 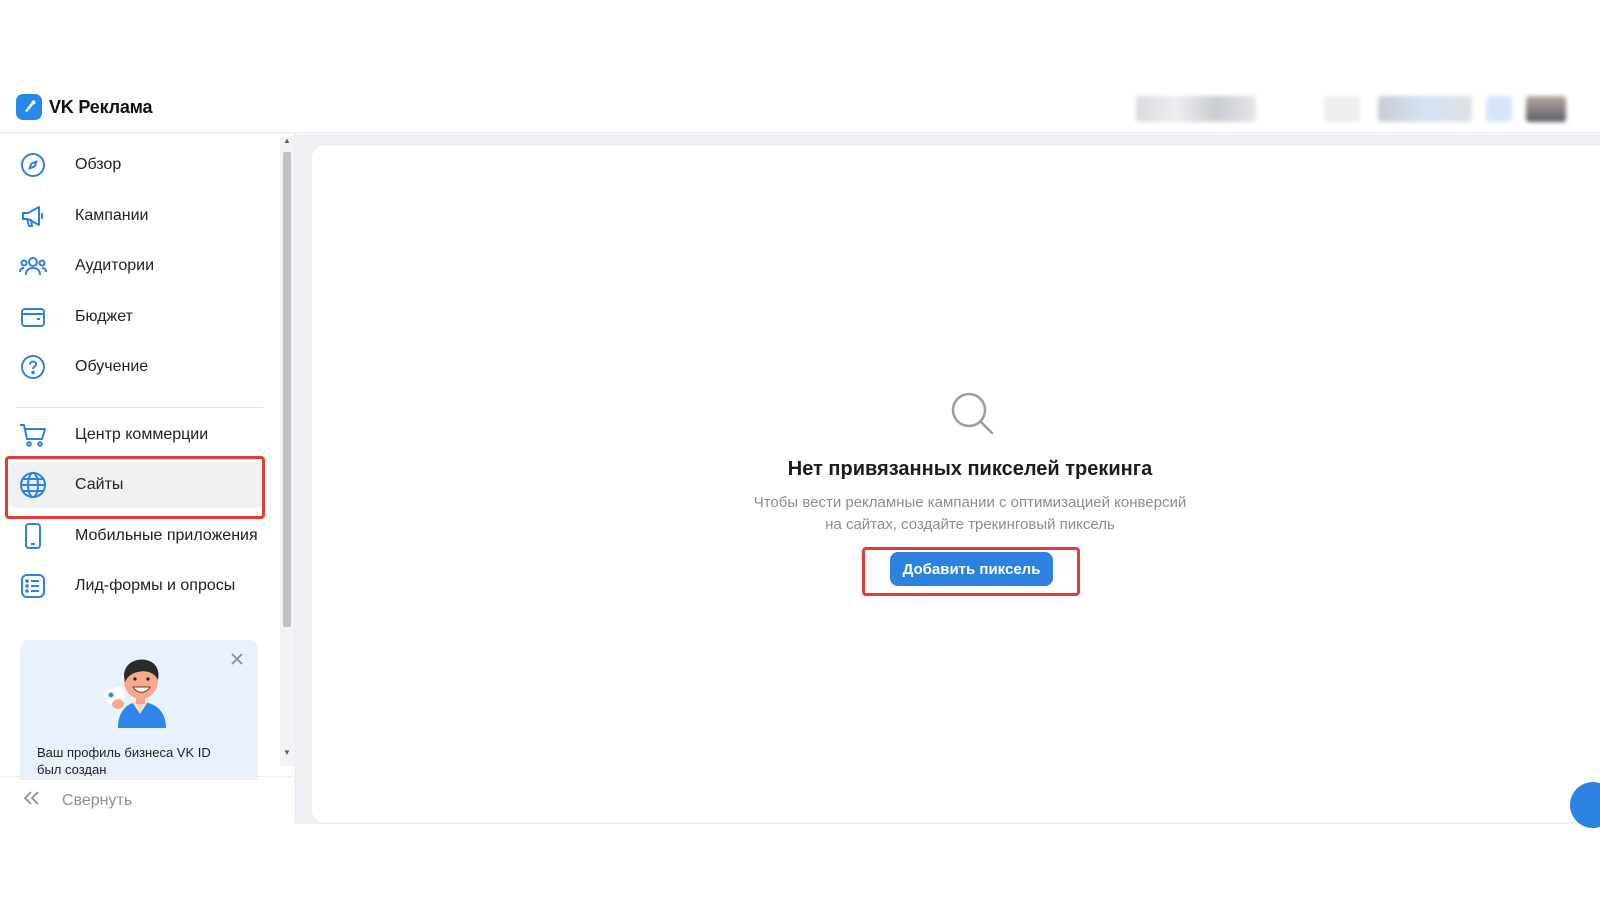 What do you see at coordinates (136, 317) in the screenshot?
I see `sidebar-item-budget: Бюджет` at bounding box center [136, 317].